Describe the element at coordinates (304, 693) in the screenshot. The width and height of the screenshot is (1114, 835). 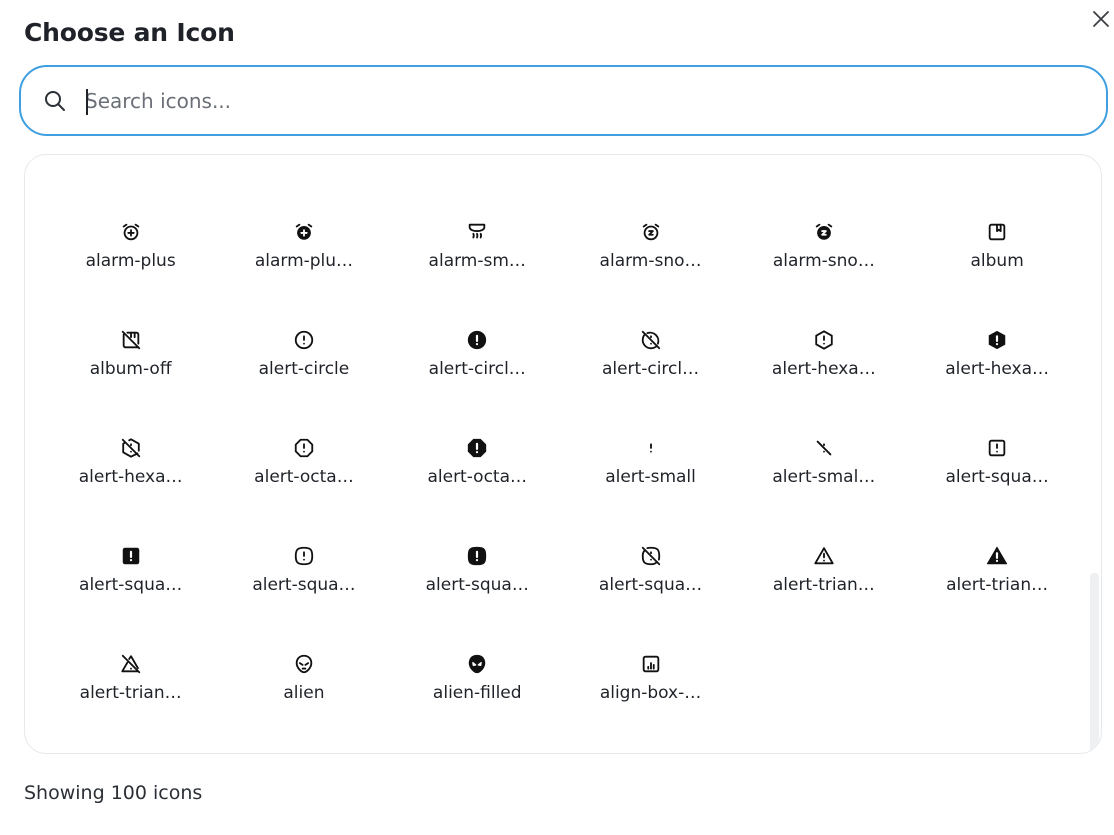
I see `icon-tile-label: alien` at that location.